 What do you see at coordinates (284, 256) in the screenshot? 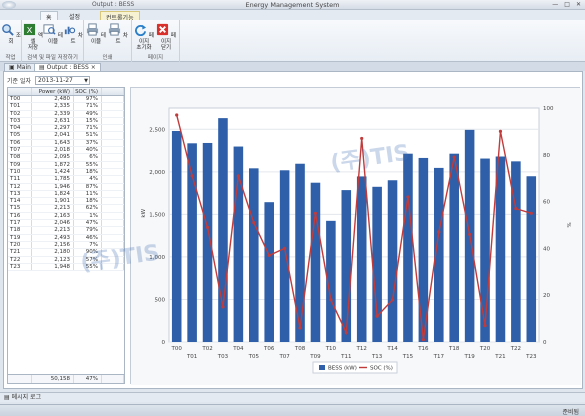
I see `bar-T07` at bounding box center [284, 256].